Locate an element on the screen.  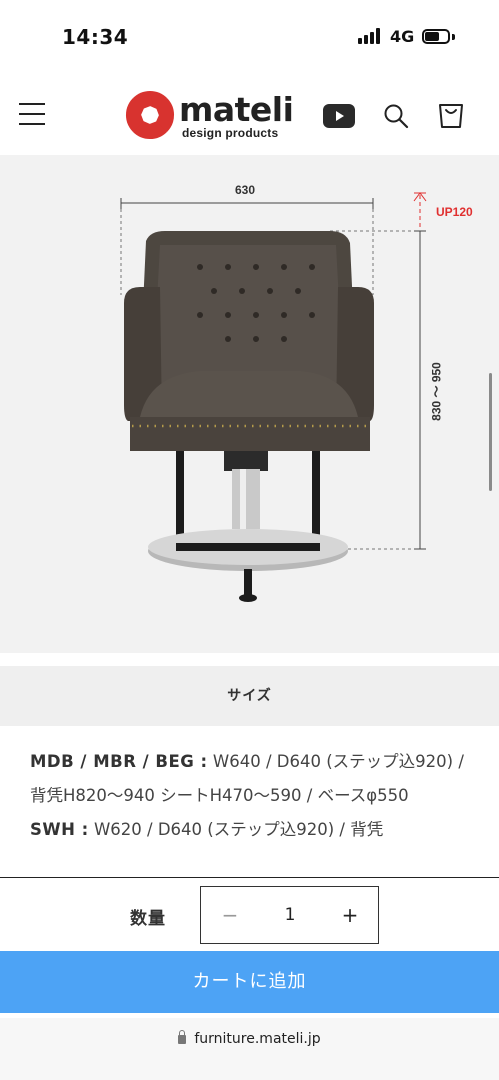
battery-tip is located at coordinates (453, 37).